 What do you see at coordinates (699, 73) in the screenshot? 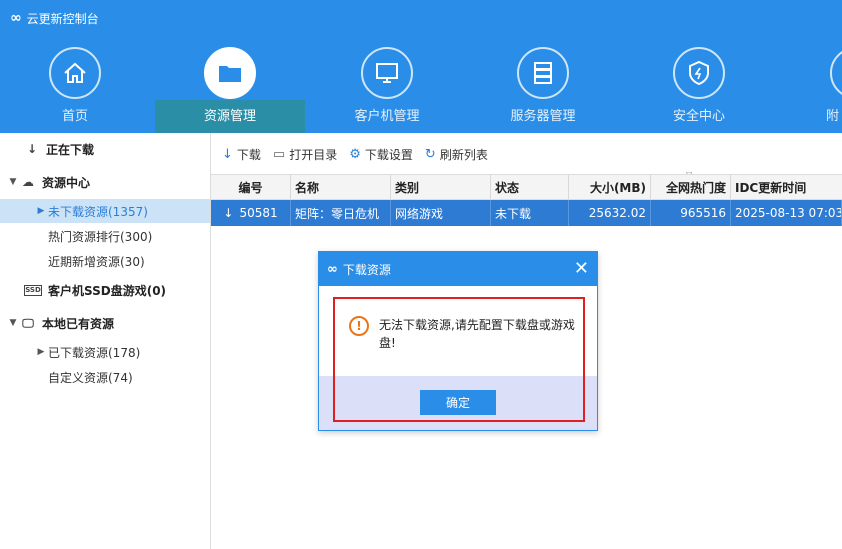
I see `shield-icon` at bounding box center [699, 73].